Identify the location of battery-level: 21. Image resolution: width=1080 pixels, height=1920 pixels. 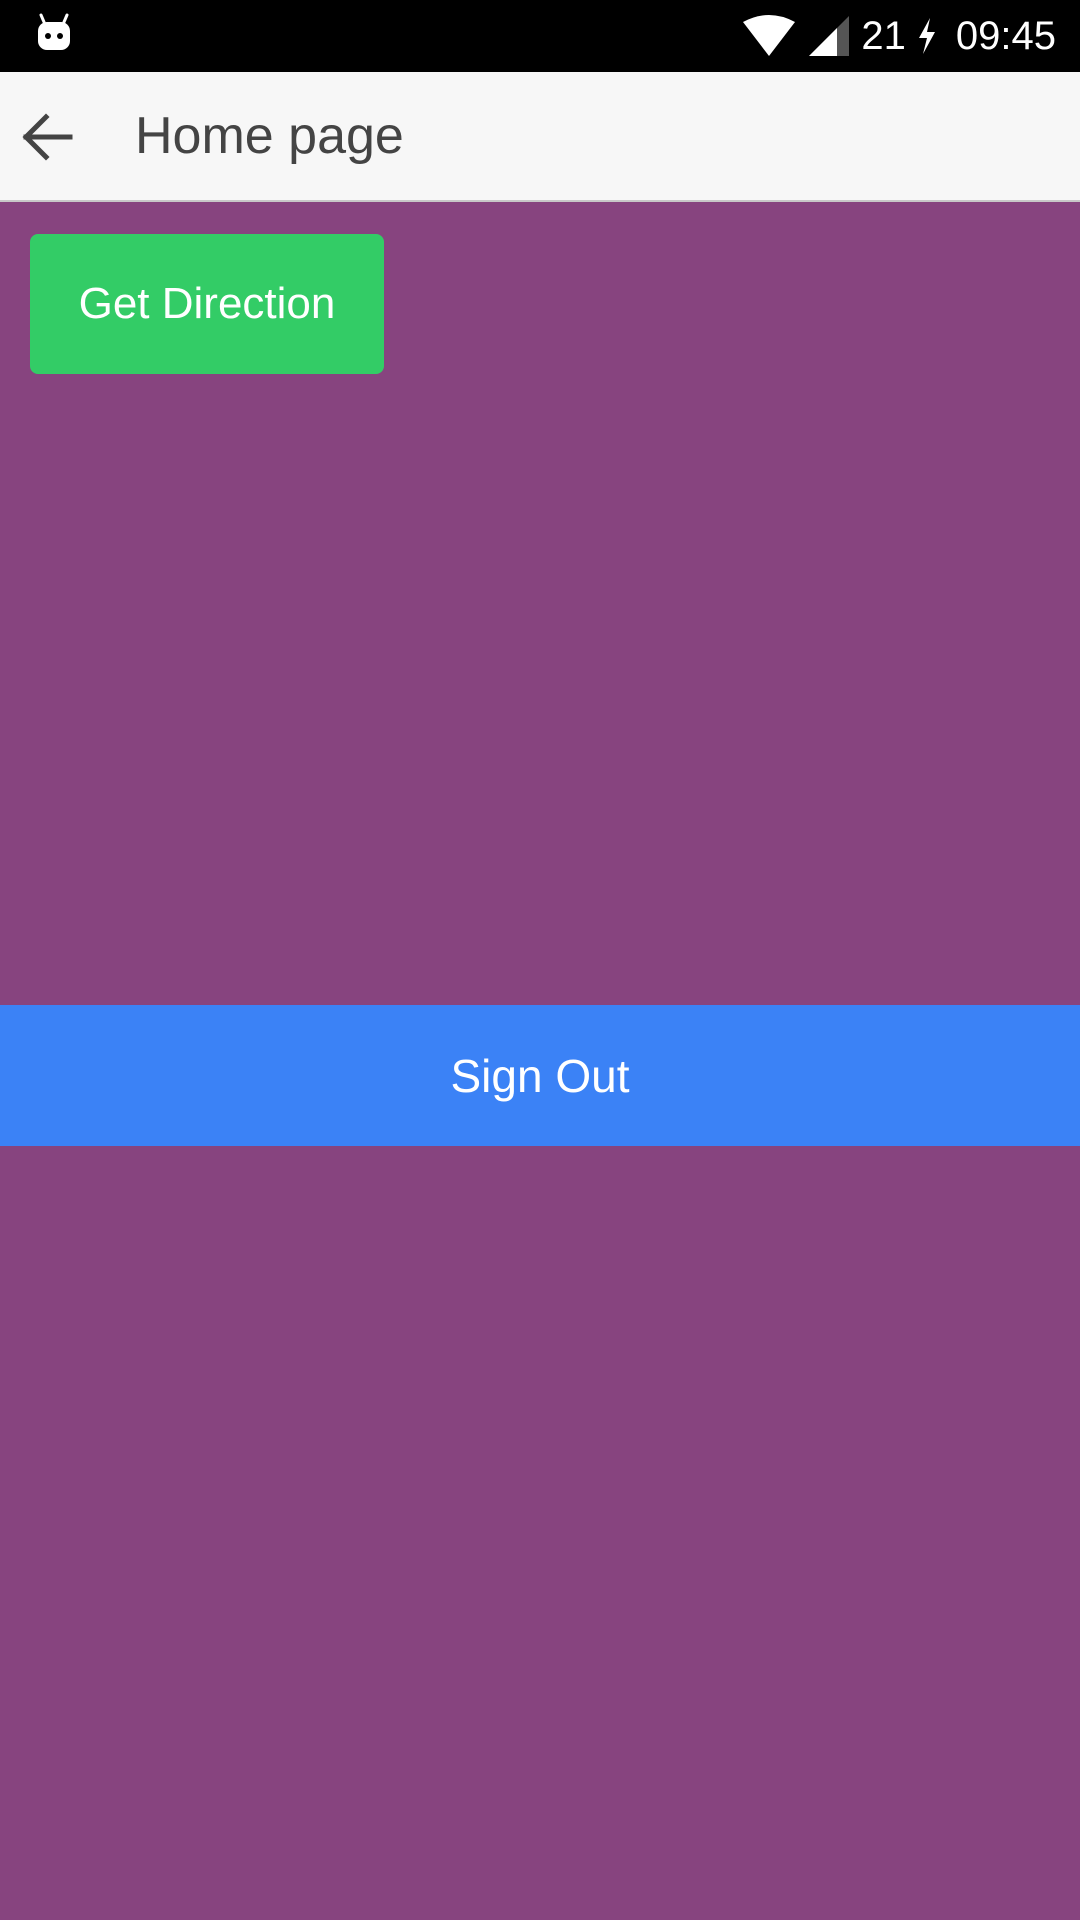
(883, 36).